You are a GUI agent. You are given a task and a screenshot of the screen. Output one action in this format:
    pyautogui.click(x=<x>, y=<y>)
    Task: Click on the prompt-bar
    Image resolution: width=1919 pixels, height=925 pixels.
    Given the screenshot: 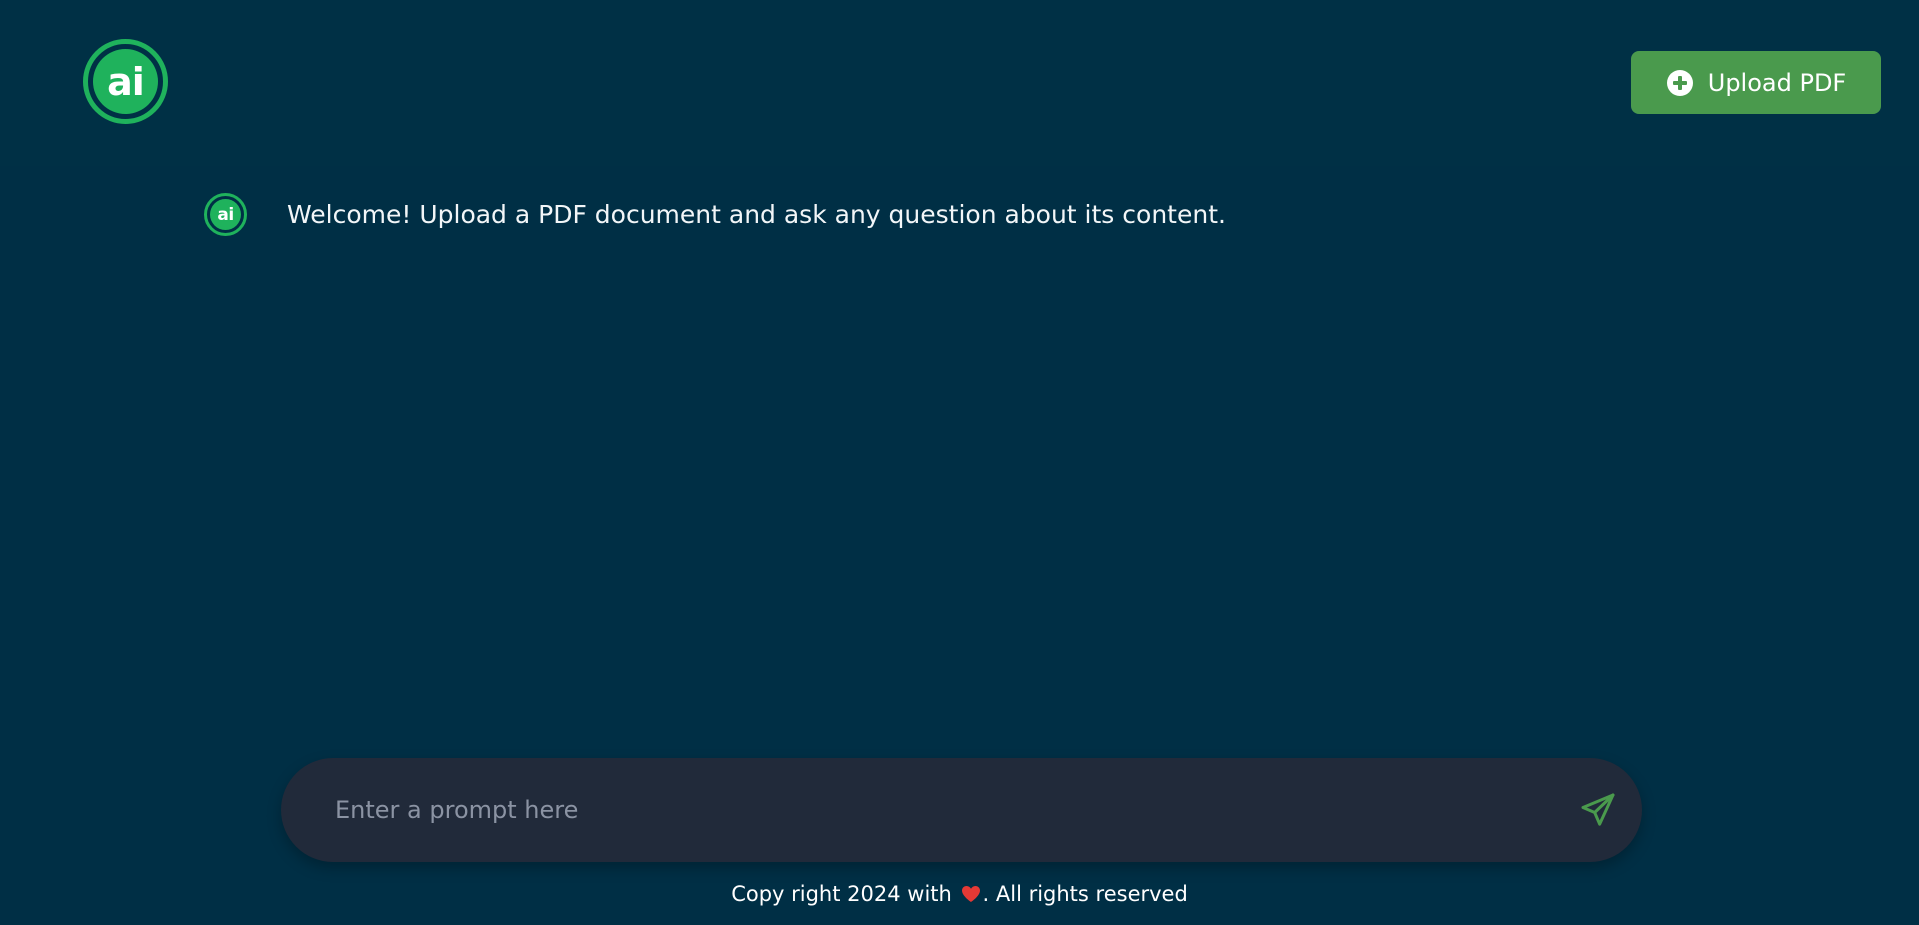 What is the action you would take?
    pyautogui.click(x=961, y=810)
    